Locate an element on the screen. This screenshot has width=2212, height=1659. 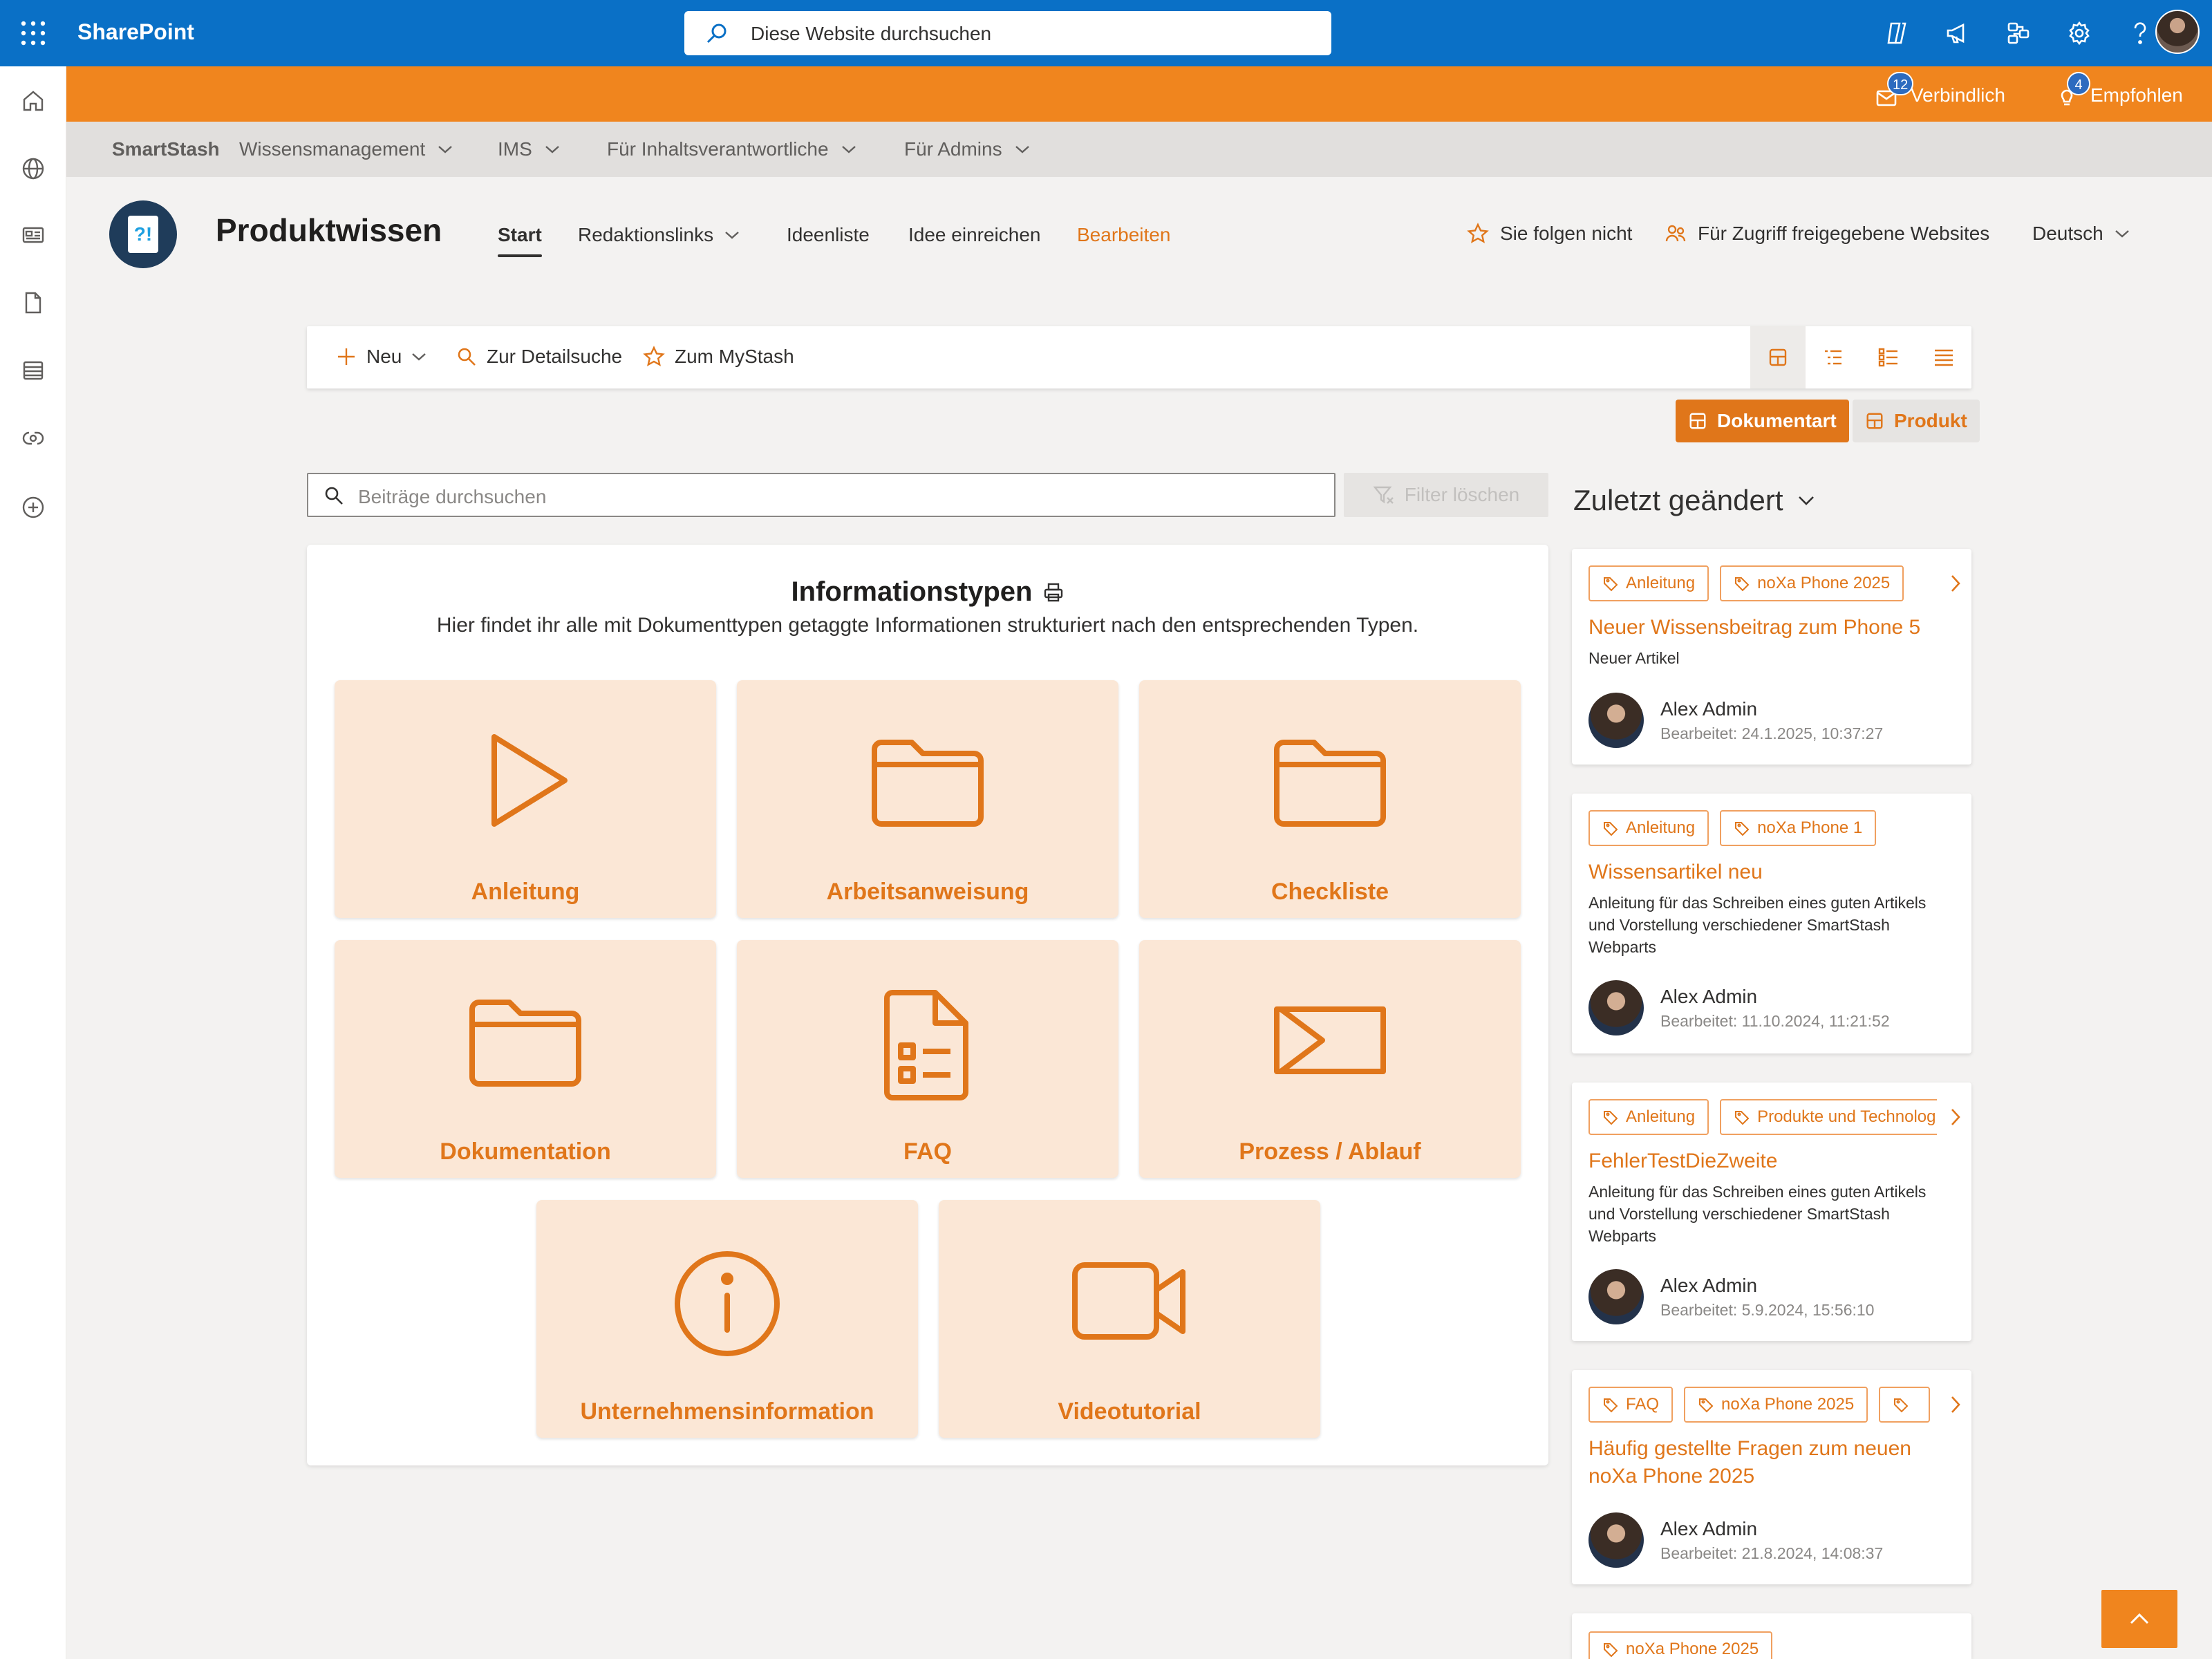
loop-icon is located at coordinates (33, 438).